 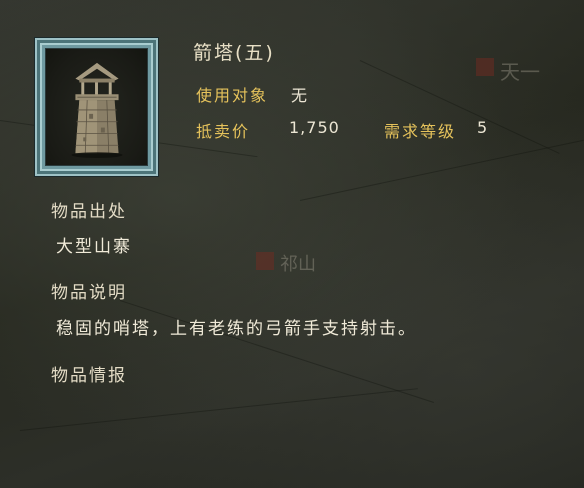 What do you see at coordinates (94, 247) in the screenshot?
I see `origin-value: 大型山寨` at bounding box center [94, 247].